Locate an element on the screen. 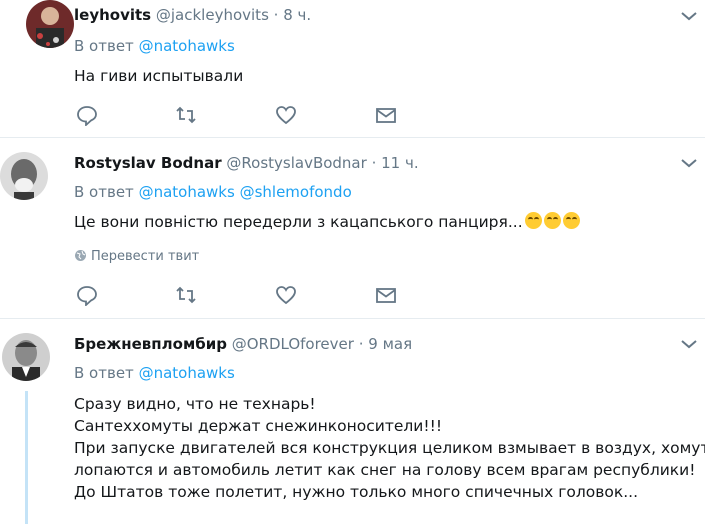 This screenshot has height=524, width=705. translate-label: Перевести твит is located at coordinates (145, 256).